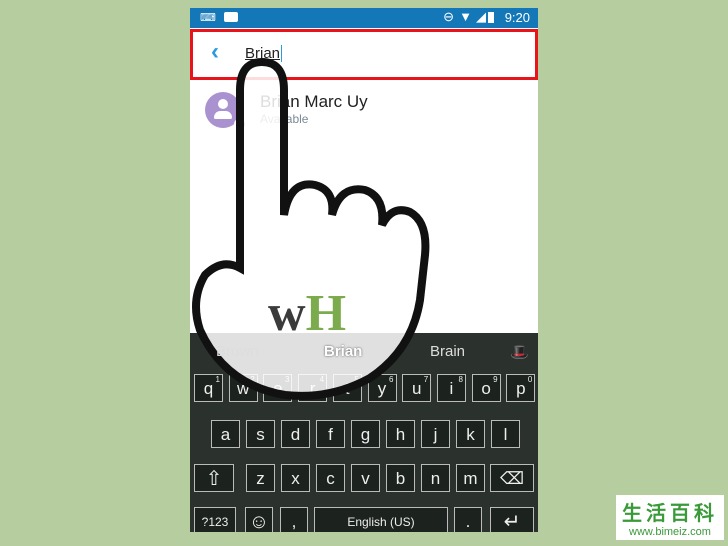 This screenshot has height=546, width=728. What do you see at coordinates (670, 532) in the screenshot?
I see `watermark-url: www.bimeiz.com` at bounding box center [670, 532].